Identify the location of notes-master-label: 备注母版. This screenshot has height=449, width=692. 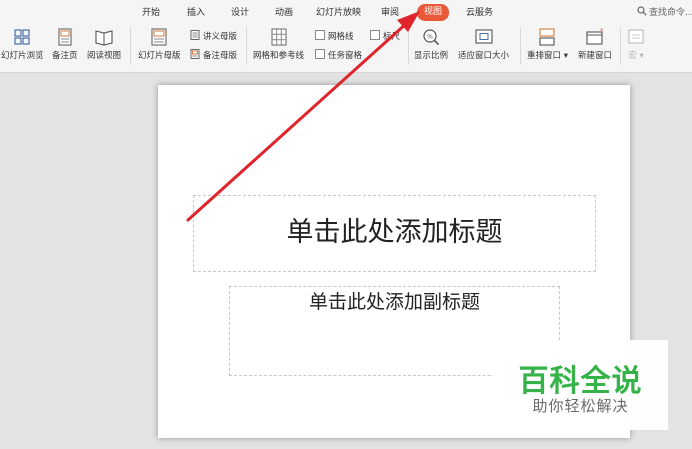
(220, 56).